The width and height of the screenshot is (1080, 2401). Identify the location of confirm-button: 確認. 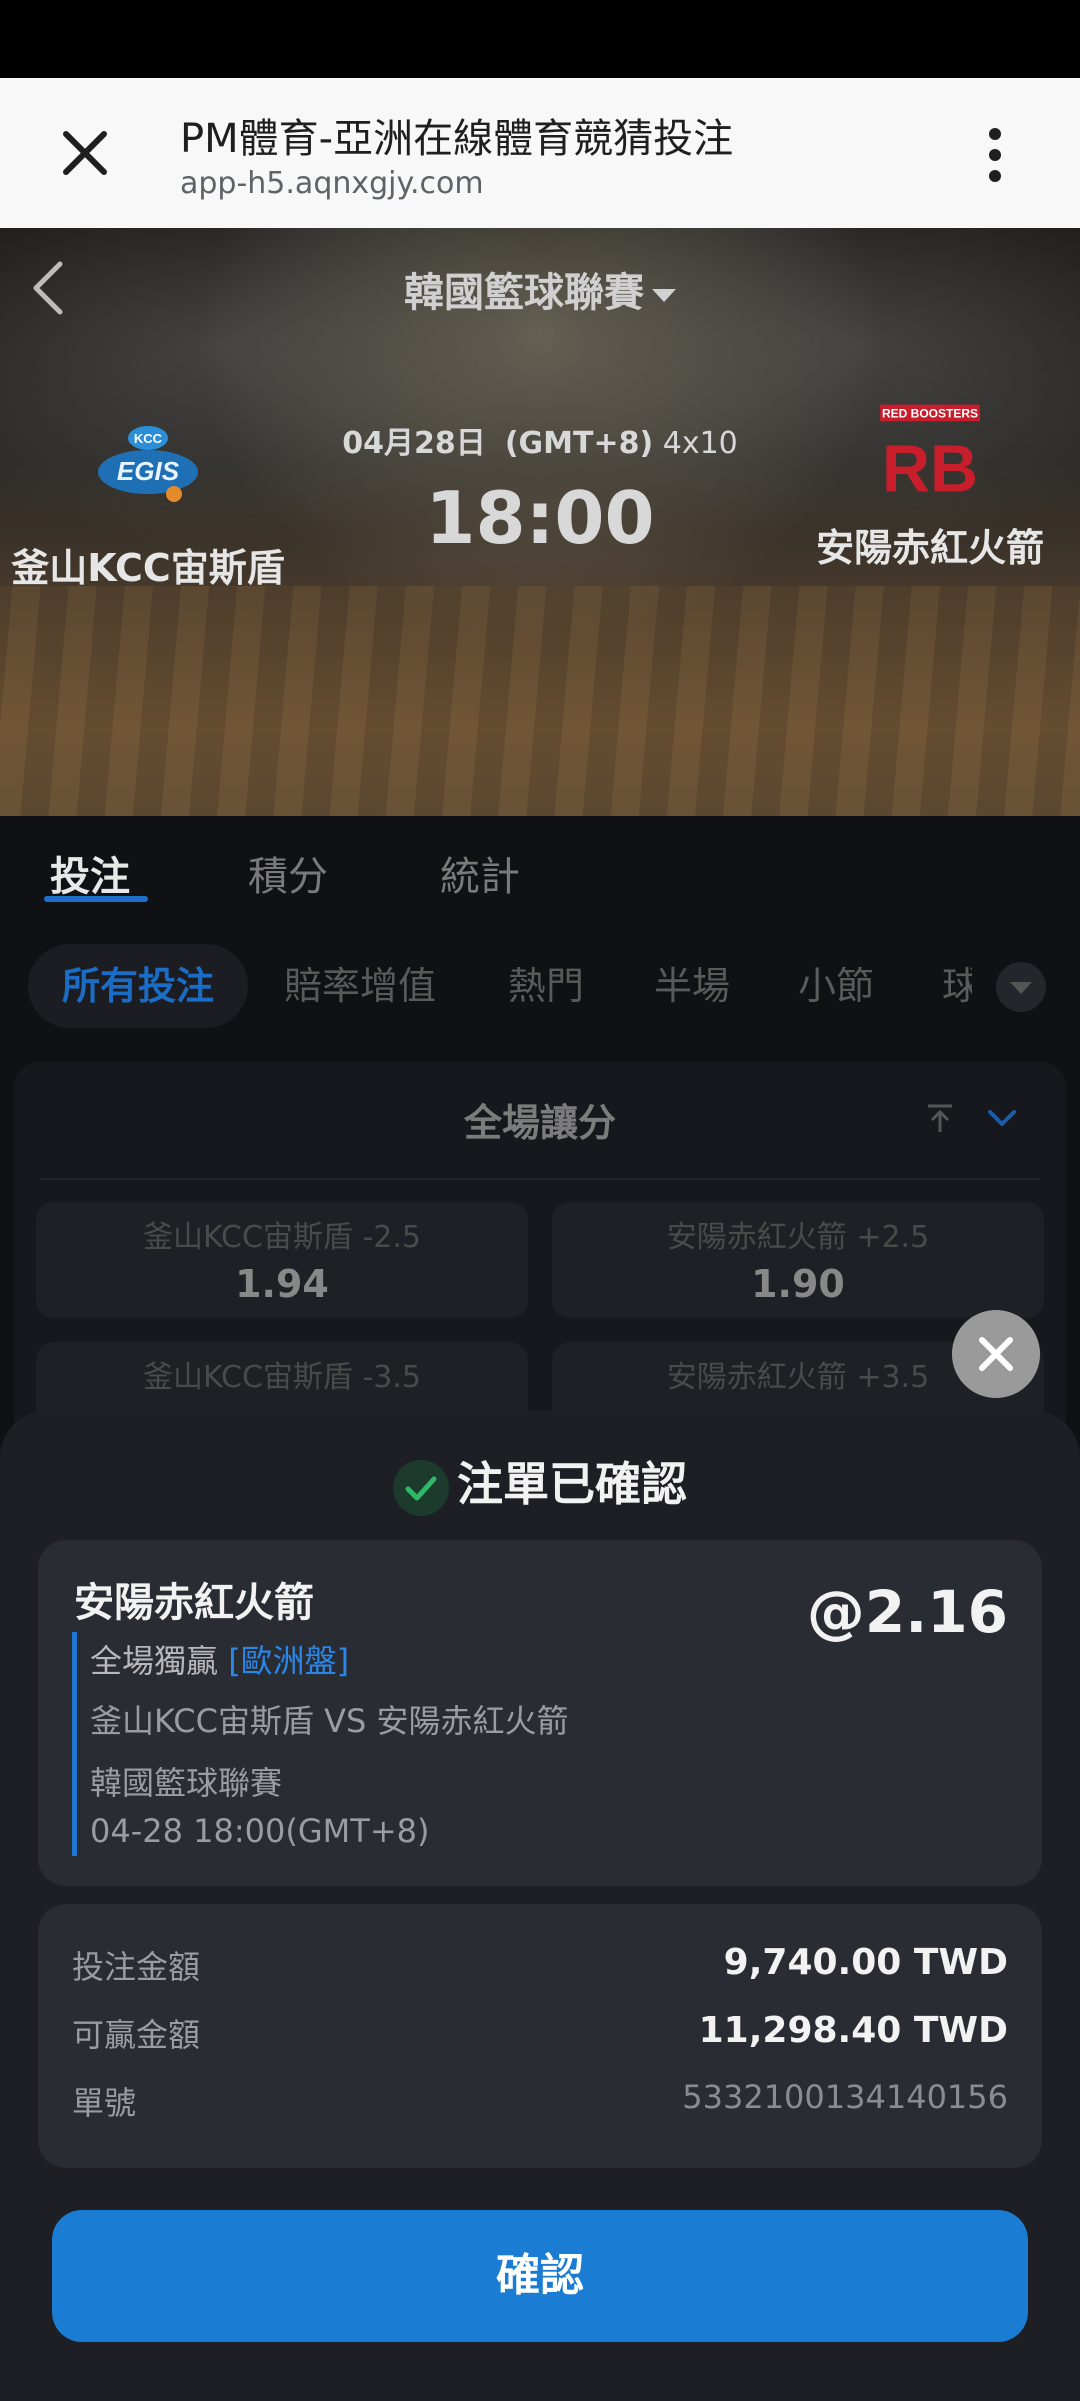
(540, 2276).